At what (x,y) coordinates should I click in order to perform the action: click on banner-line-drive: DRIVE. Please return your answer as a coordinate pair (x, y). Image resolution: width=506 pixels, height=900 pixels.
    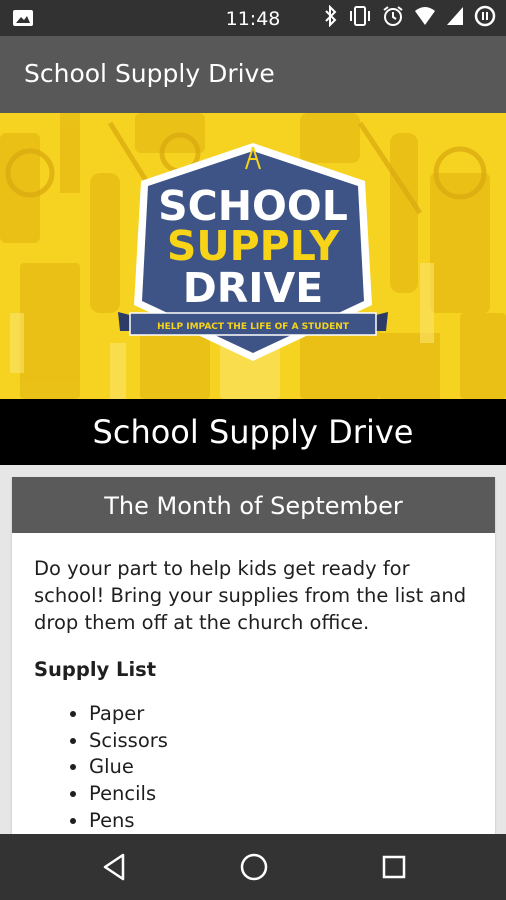
    Looking at the image, I should click on (253, 288).